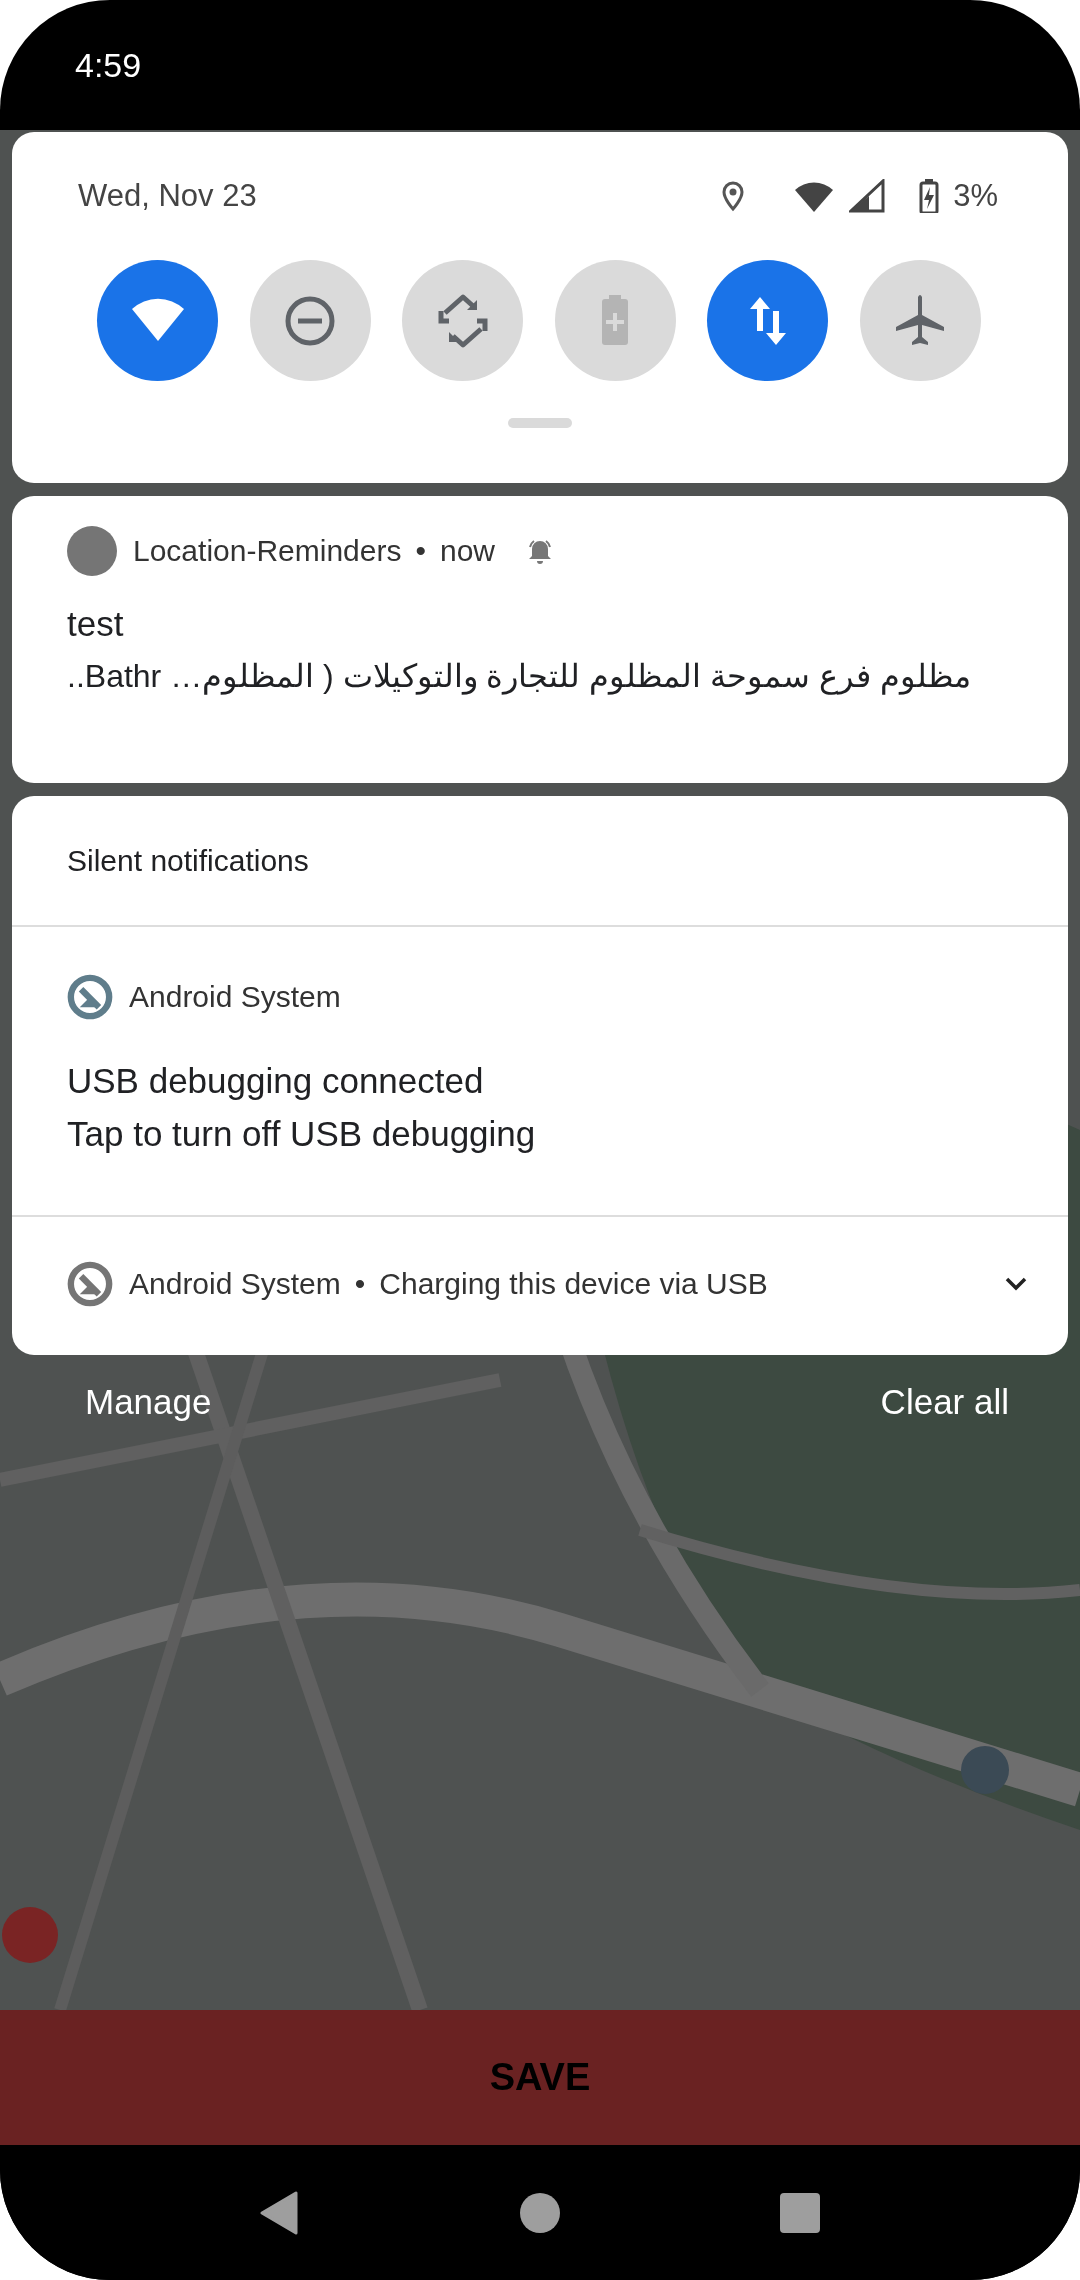 Image resolution: width=1080 pixels, height=2280 pixels. What do you see at coordinates (302, 1134) in the screenshot?
I see `notification-text: Tap to turn off USB debugging` at bounding box center [302, 1134].